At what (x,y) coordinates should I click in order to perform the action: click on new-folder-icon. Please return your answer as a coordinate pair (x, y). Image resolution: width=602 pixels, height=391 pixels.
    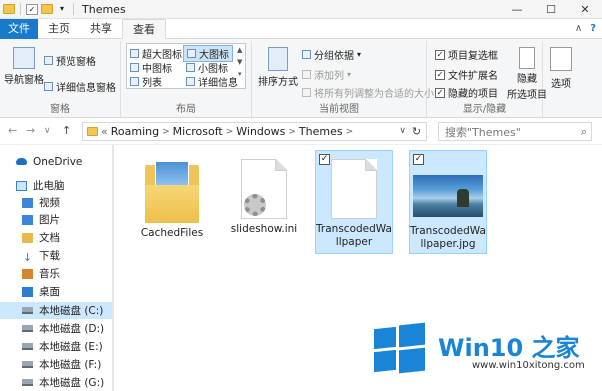
    Looking at the image, I should click on (47, 9).